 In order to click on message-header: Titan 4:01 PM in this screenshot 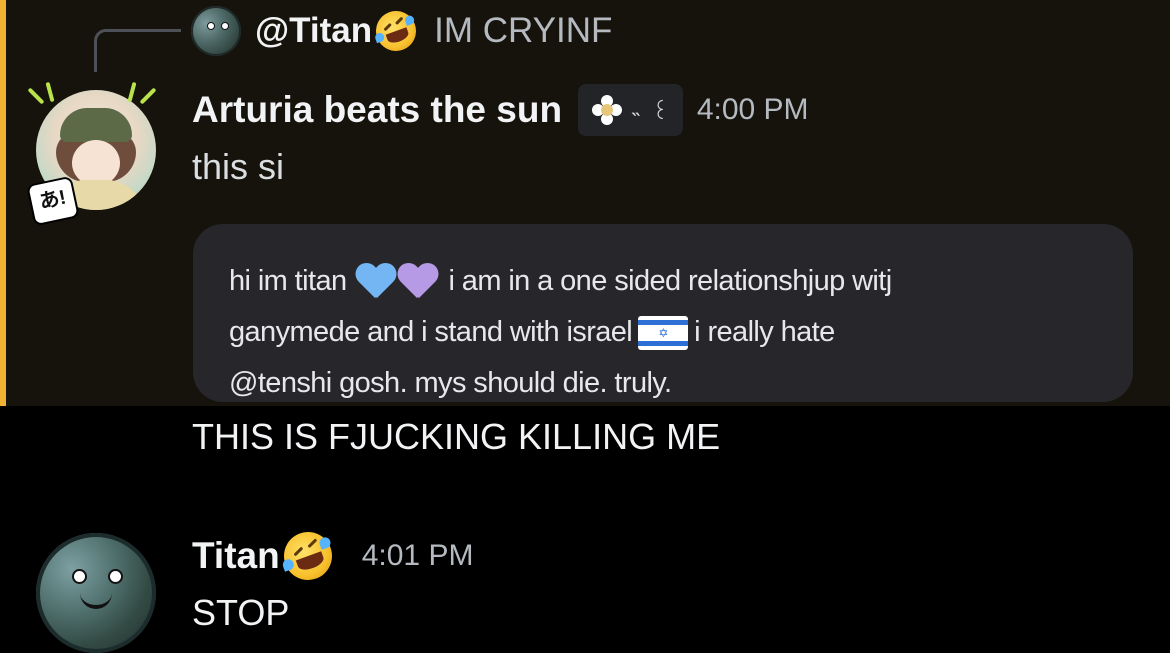, I will do `click(333, 556)`.